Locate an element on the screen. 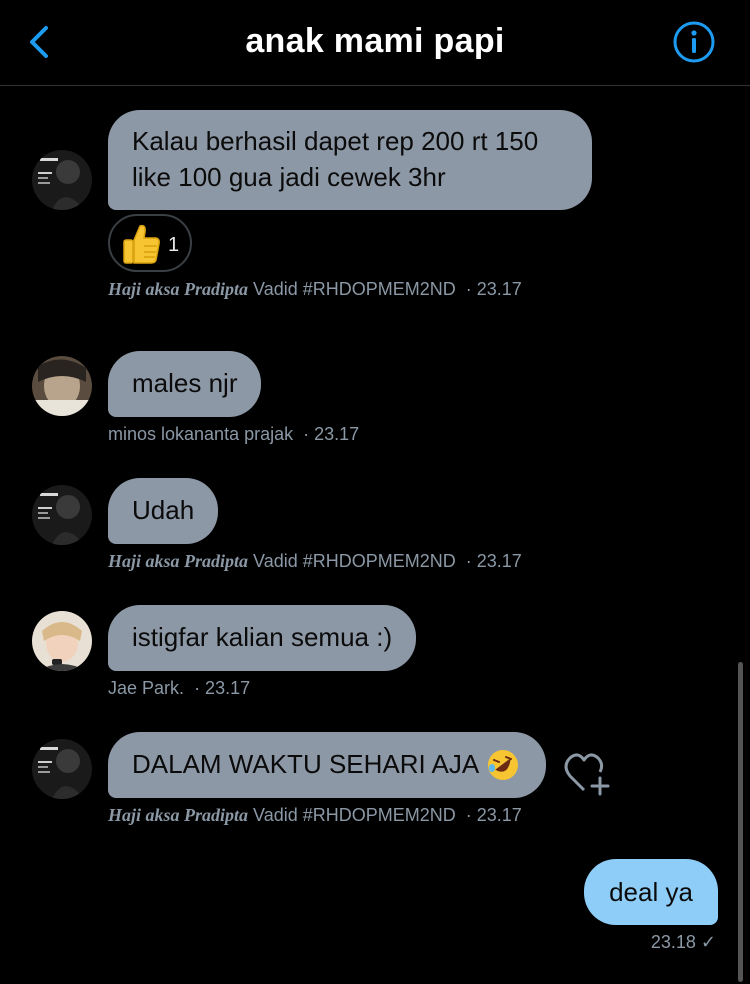  message-text: males njr is located at coordinates (185, 383).